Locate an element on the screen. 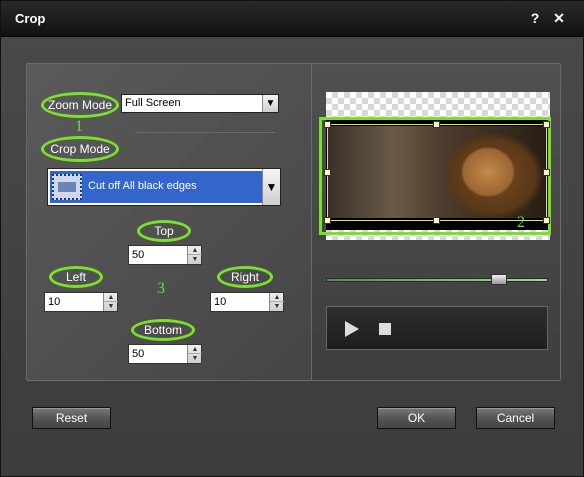 The image size is (584, 477). film-frame-inner is located at coordinates (67, 187).